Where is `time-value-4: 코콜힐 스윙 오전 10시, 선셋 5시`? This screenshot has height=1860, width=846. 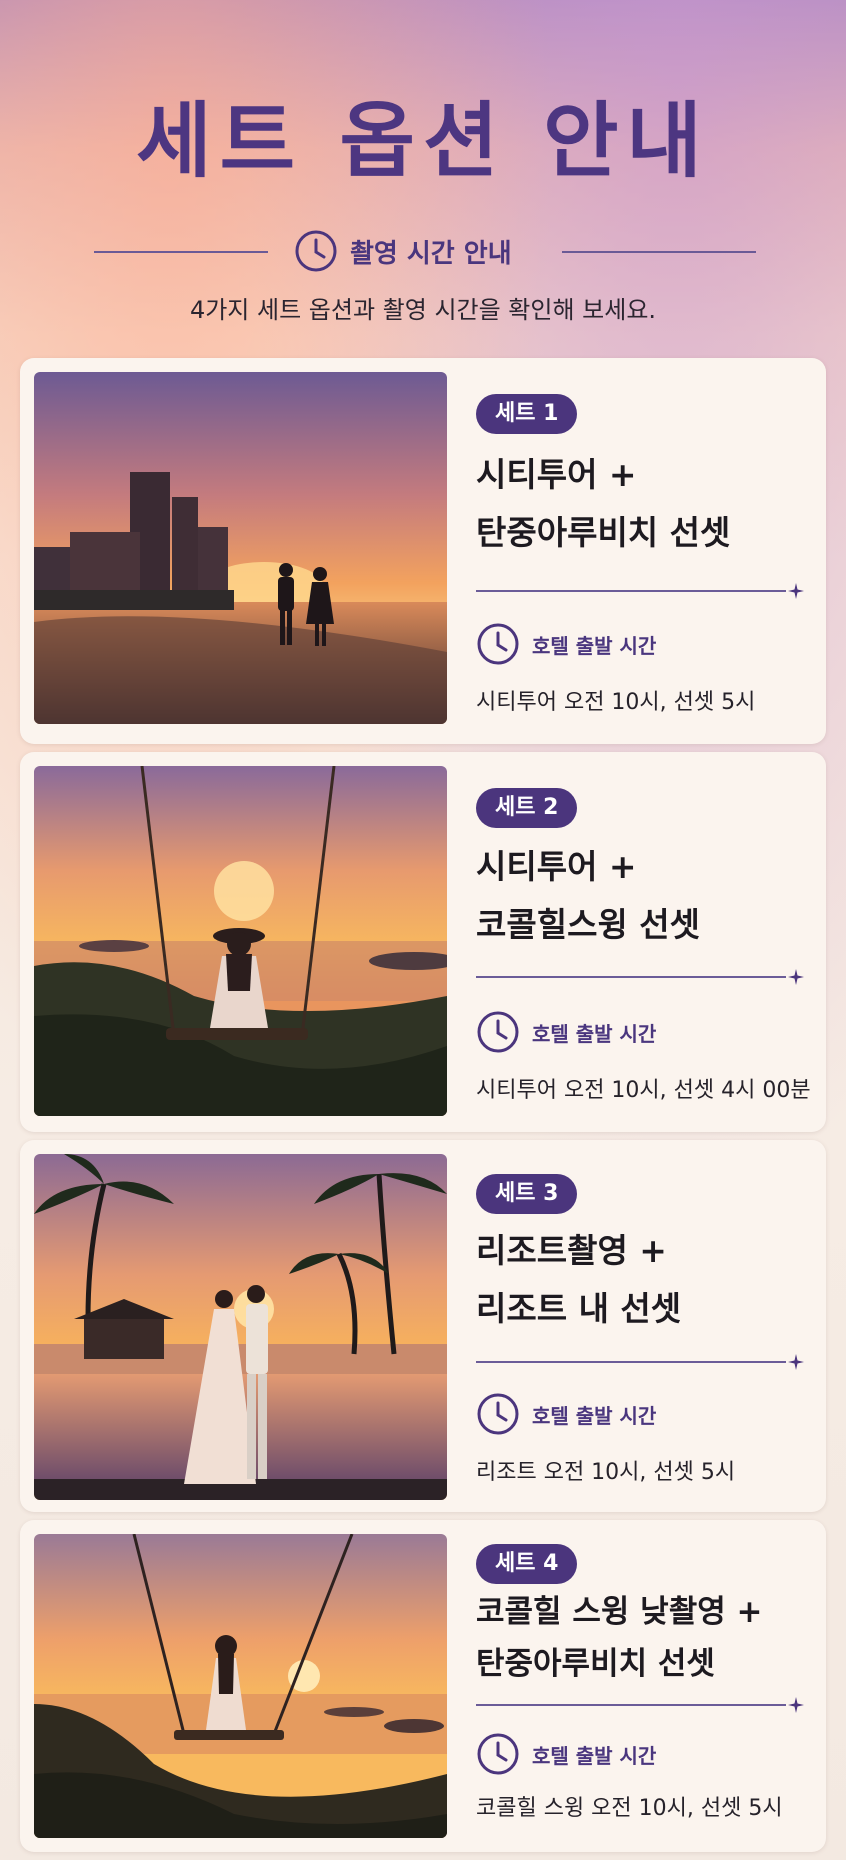 time-value-4: 코콜힐 스윙 오전 10시, 선셋 5시 is located at coordinates (629, 1808).